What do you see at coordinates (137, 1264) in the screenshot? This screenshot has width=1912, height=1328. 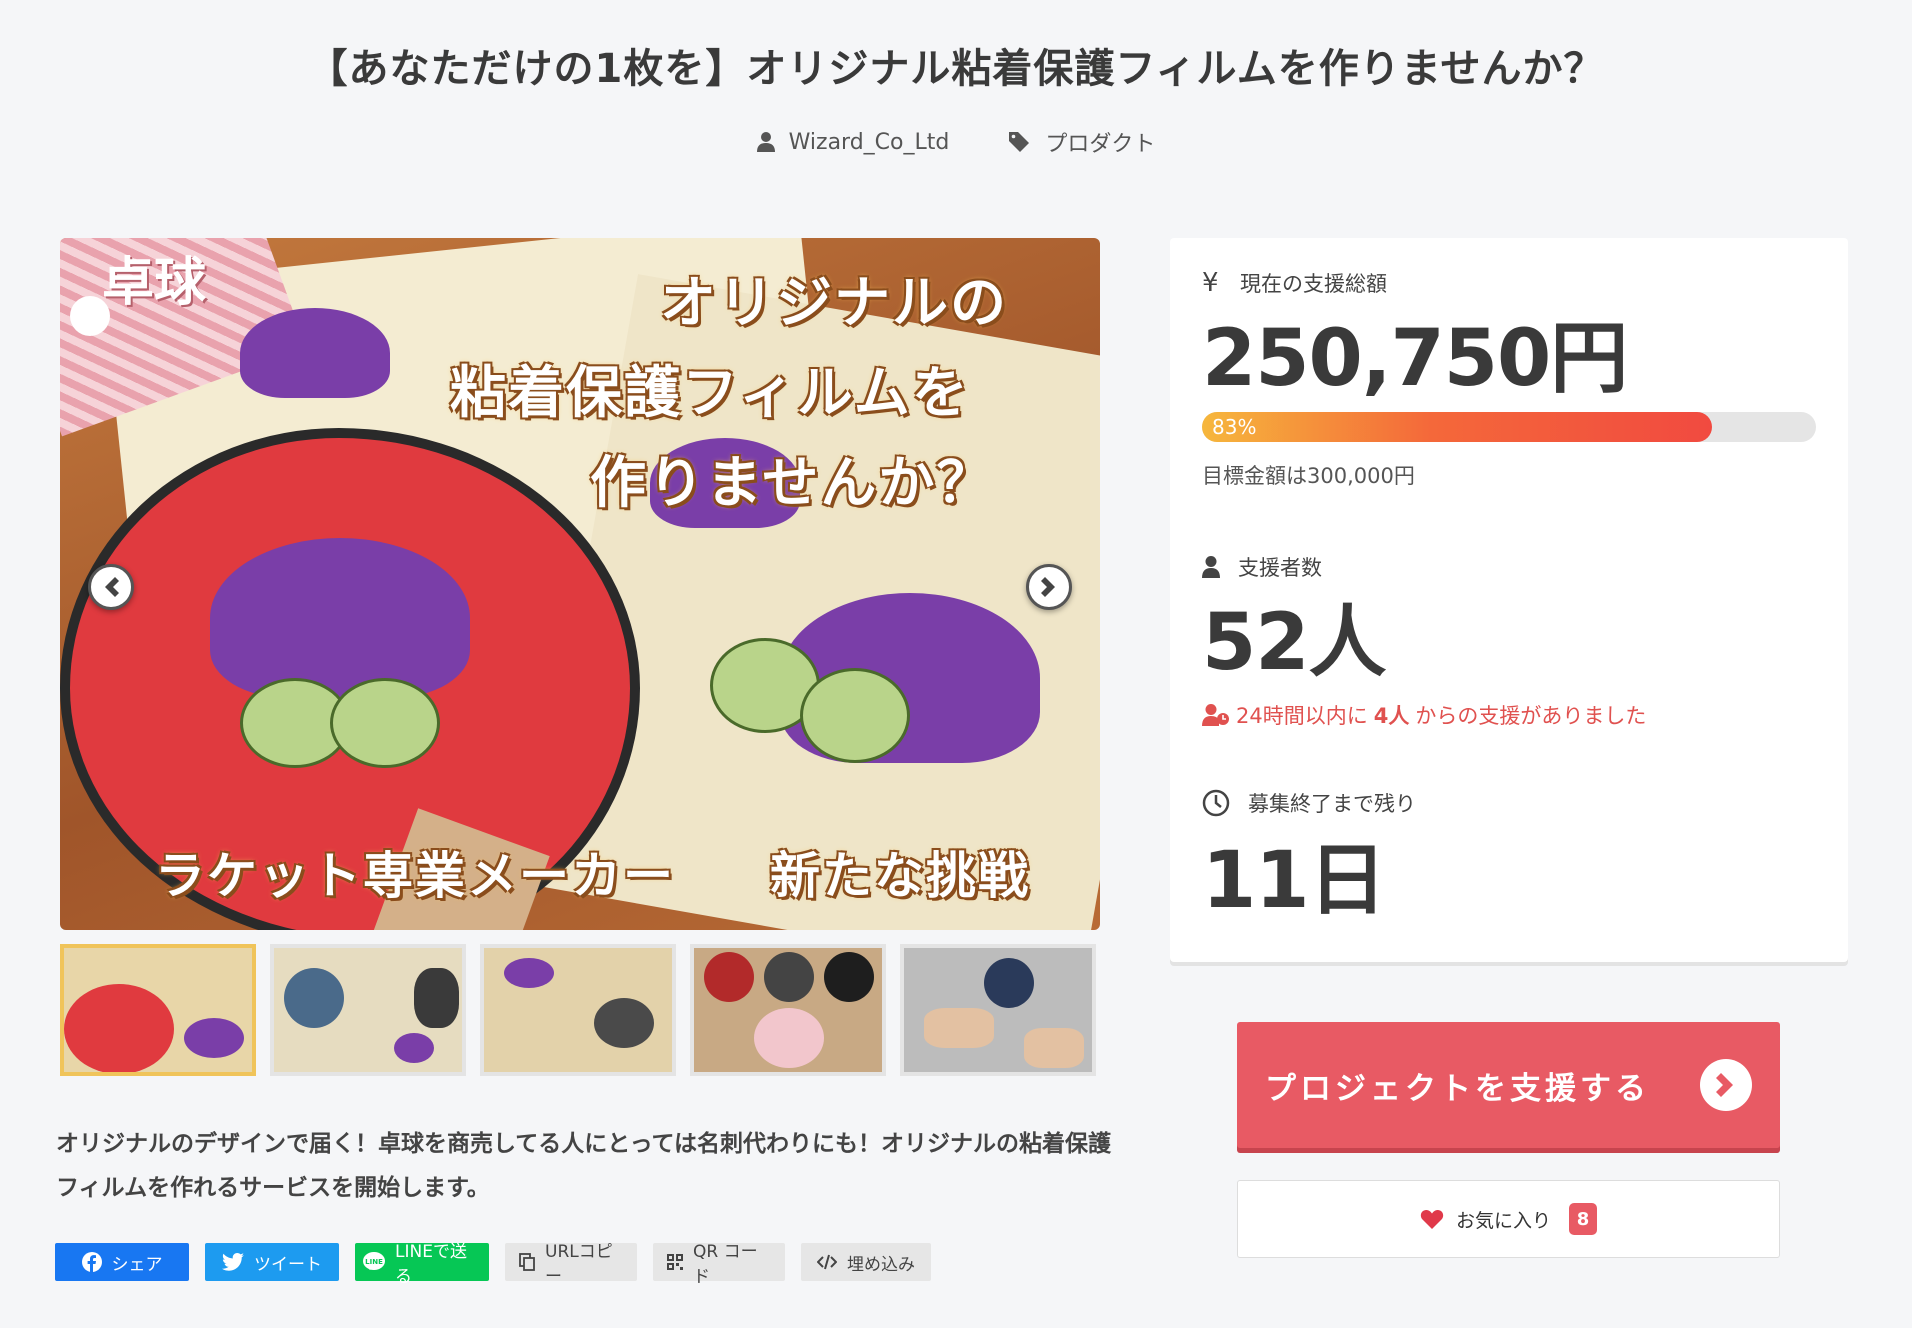 I see `facebook-share-label: シェア` at bounding box center [137, 1264].